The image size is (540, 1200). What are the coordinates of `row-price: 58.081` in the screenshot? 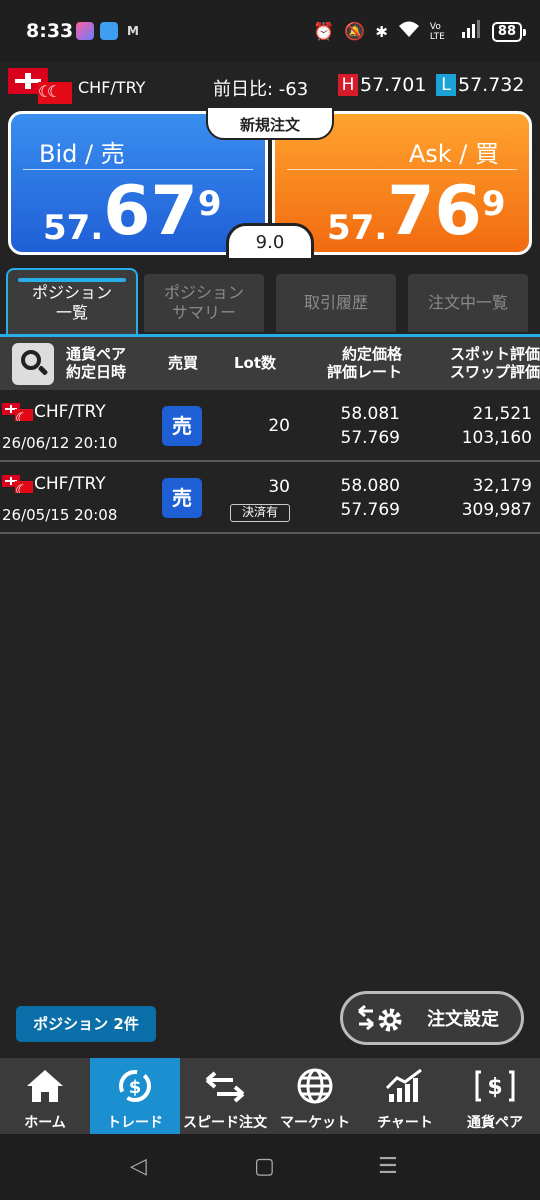 It's located at (370, 414).